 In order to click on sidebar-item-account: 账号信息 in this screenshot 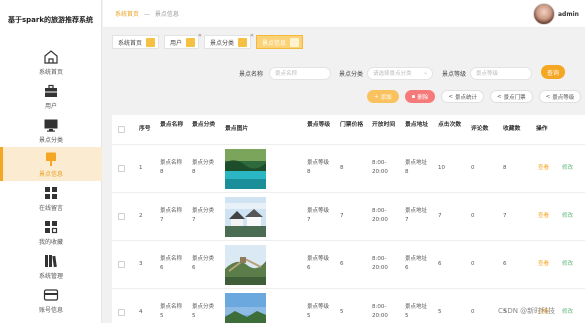, I will do `click(51, 300)`.